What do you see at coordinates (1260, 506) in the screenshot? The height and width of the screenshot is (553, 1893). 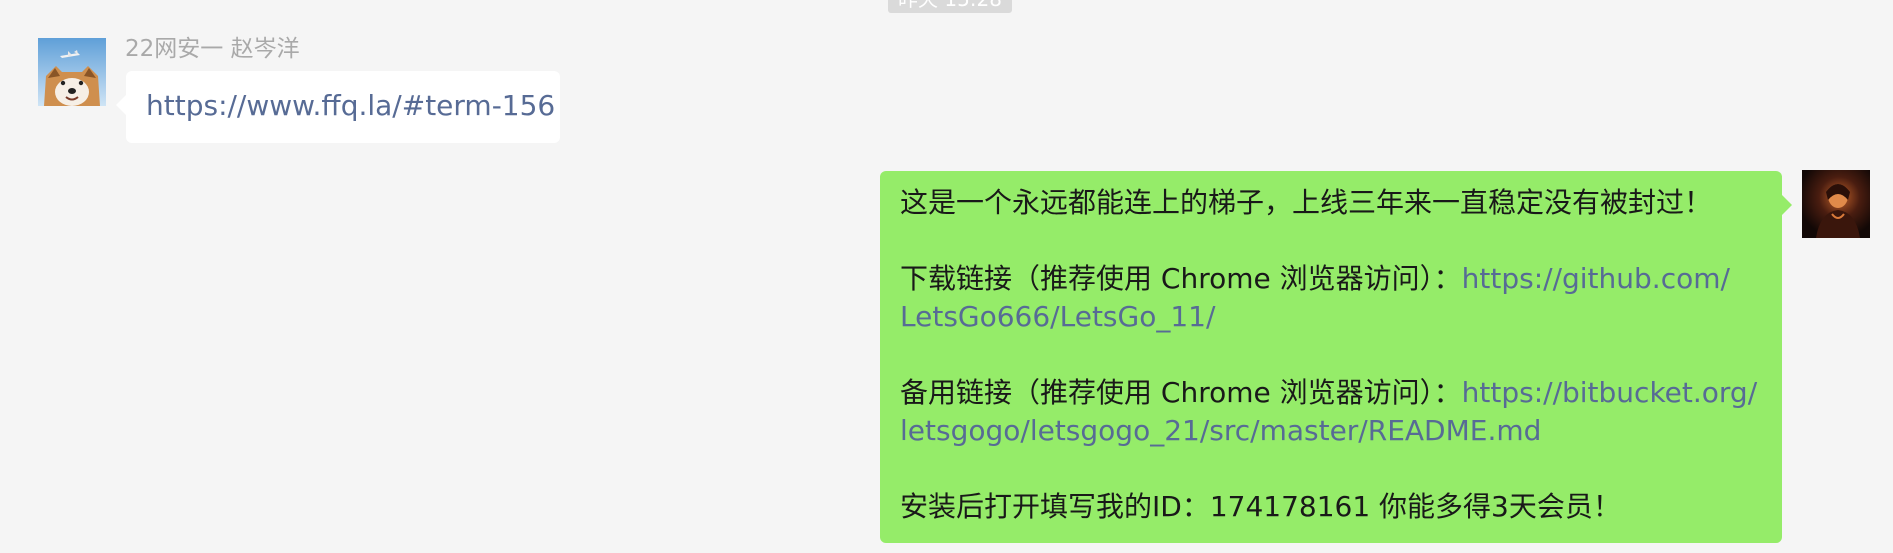 I see `message-line: 安装后打开填写我的ID：174178161 你能多得3天会员！` at bounding box center [1260, 506].